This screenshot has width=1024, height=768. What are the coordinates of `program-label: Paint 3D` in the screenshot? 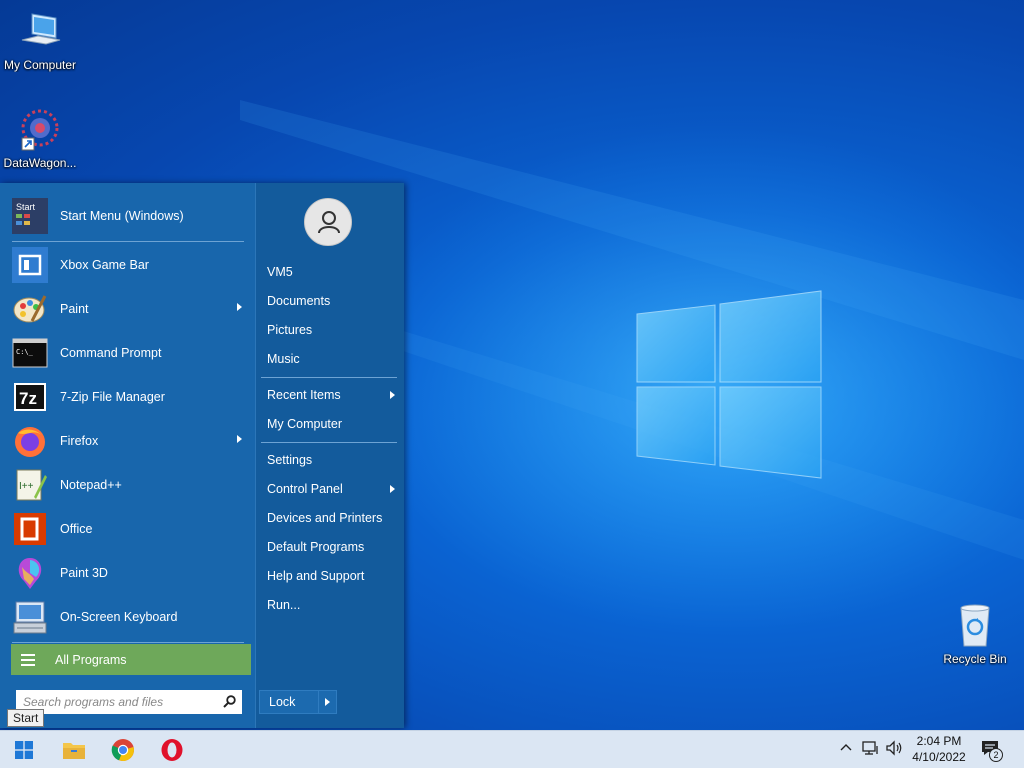 It's located at (84, 573).